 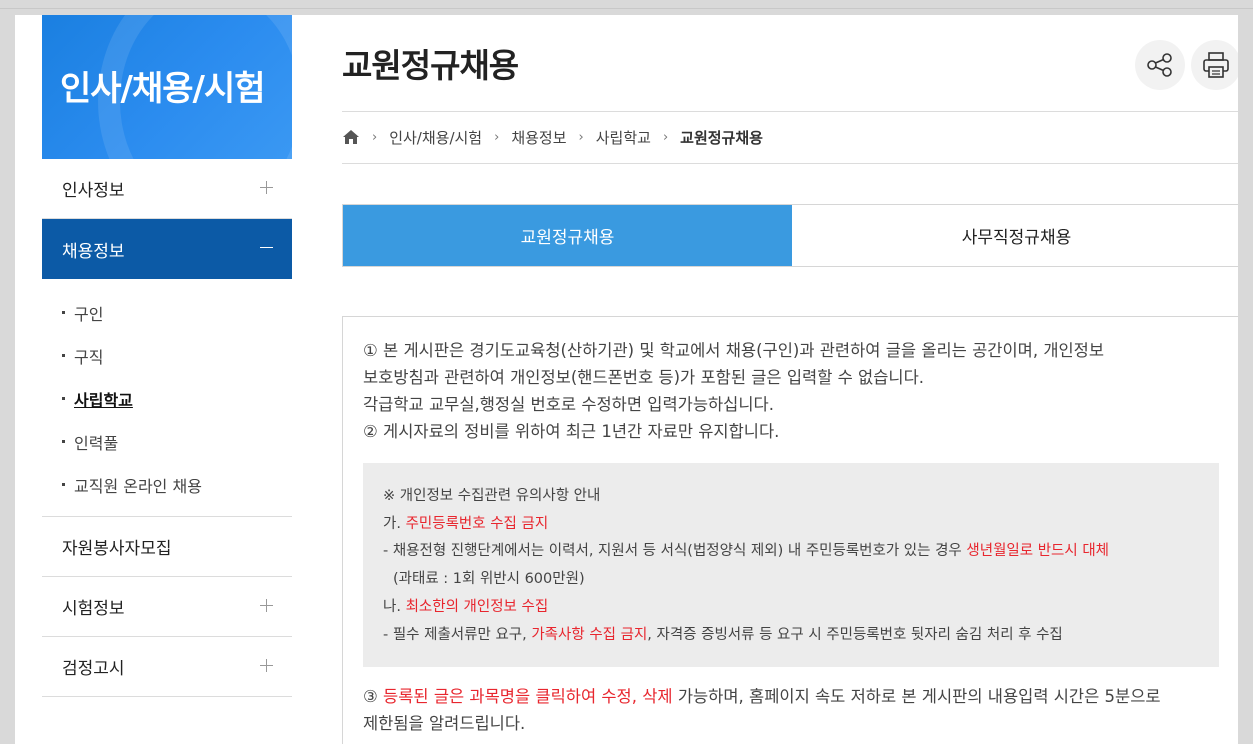 I want to click on privacy-item-b: 나. 최소한의 개인정보 수집, so click(x=466, y=606).